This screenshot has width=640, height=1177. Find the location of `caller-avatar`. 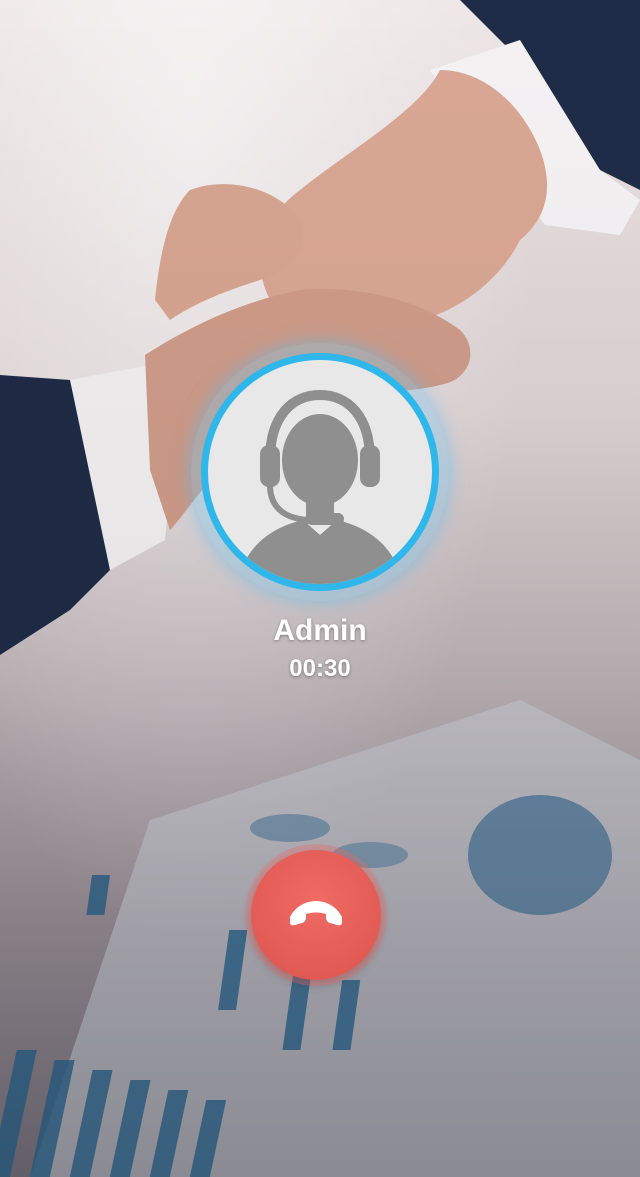

caller-avatar is located at coordinates (320, 472).